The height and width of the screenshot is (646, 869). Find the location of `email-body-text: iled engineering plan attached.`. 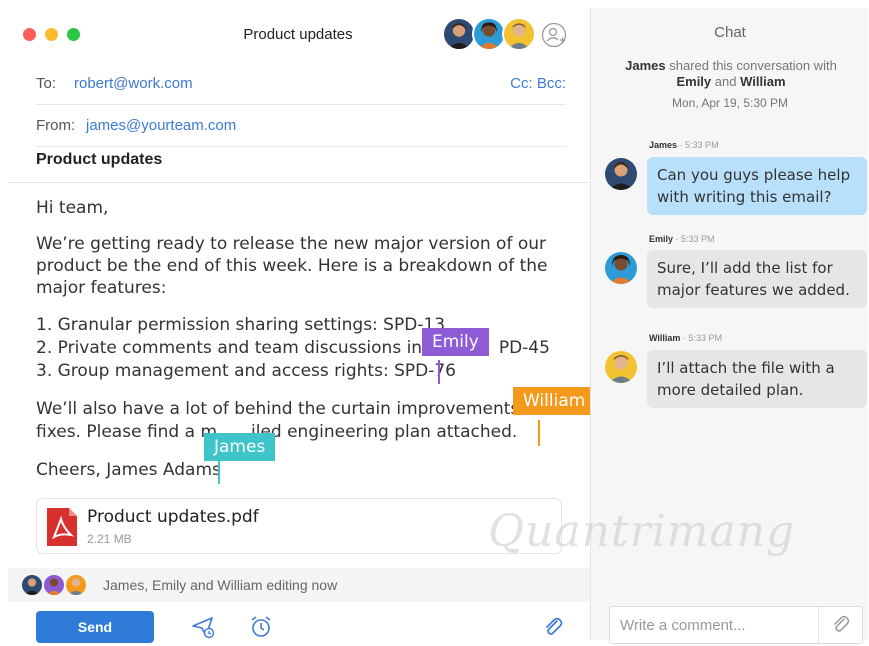

email-body-text: iled engineering plan attached. is located at coordinates (384, 432).